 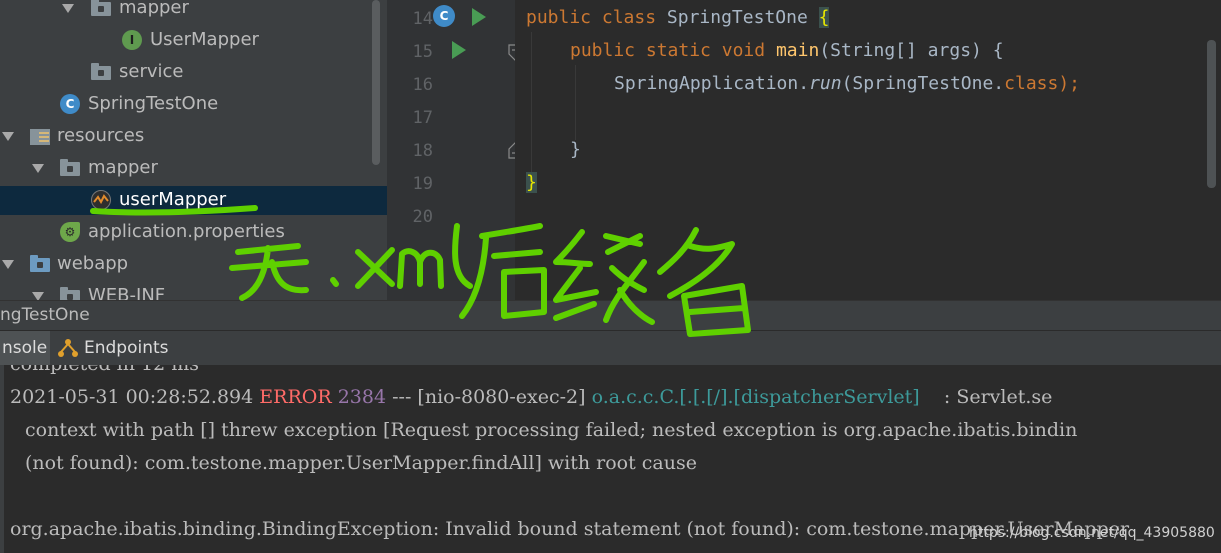 I want to click on watermark-text: https://blog.csdn.net/qq_43905880, so click(x=1092, y=533).